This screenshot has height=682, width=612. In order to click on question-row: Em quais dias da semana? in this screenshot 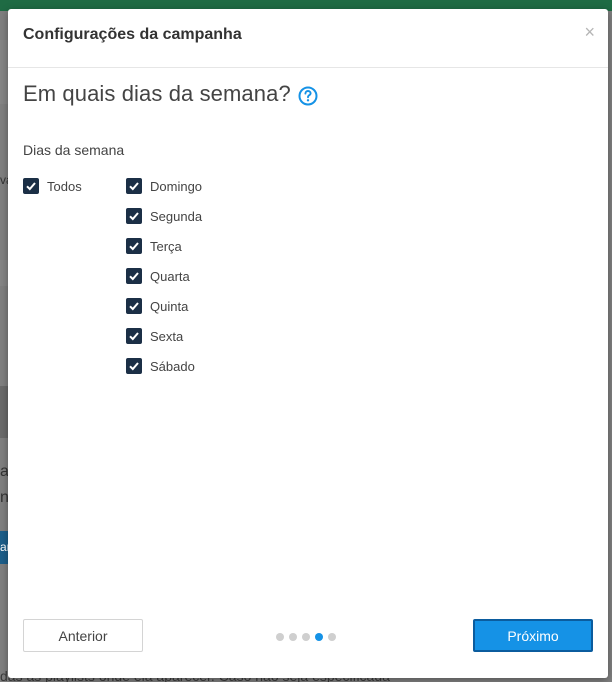, I will do `click(170, 94)`.